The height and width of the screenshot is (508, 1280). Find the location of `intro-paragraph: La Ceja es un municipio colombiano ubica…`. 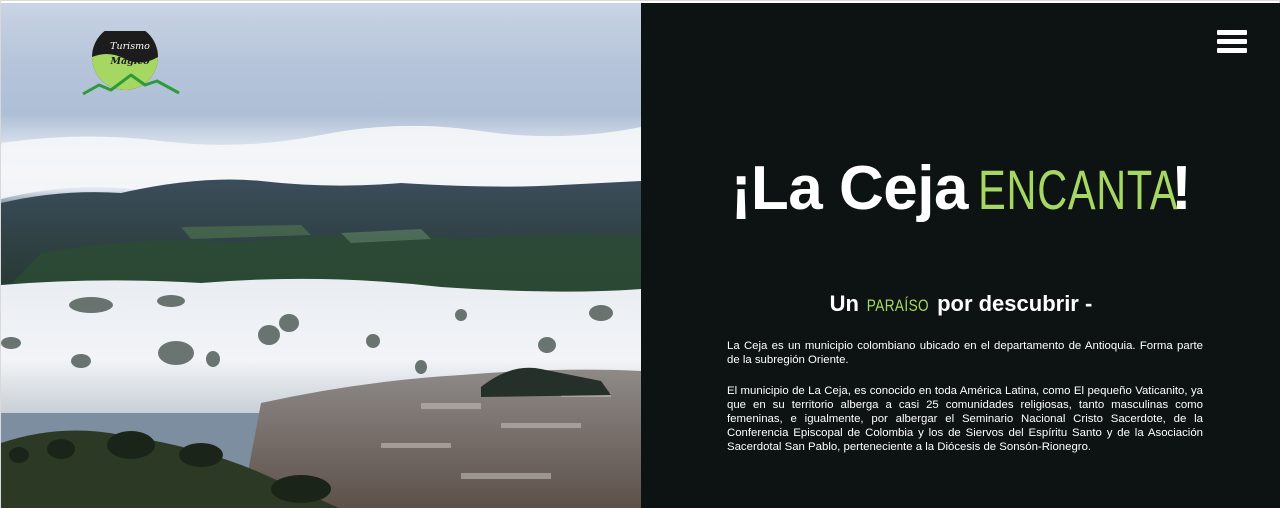

intro-paragraph: La Ceja es un municipio colombiano ubica… is located at coordinates (965, 353).